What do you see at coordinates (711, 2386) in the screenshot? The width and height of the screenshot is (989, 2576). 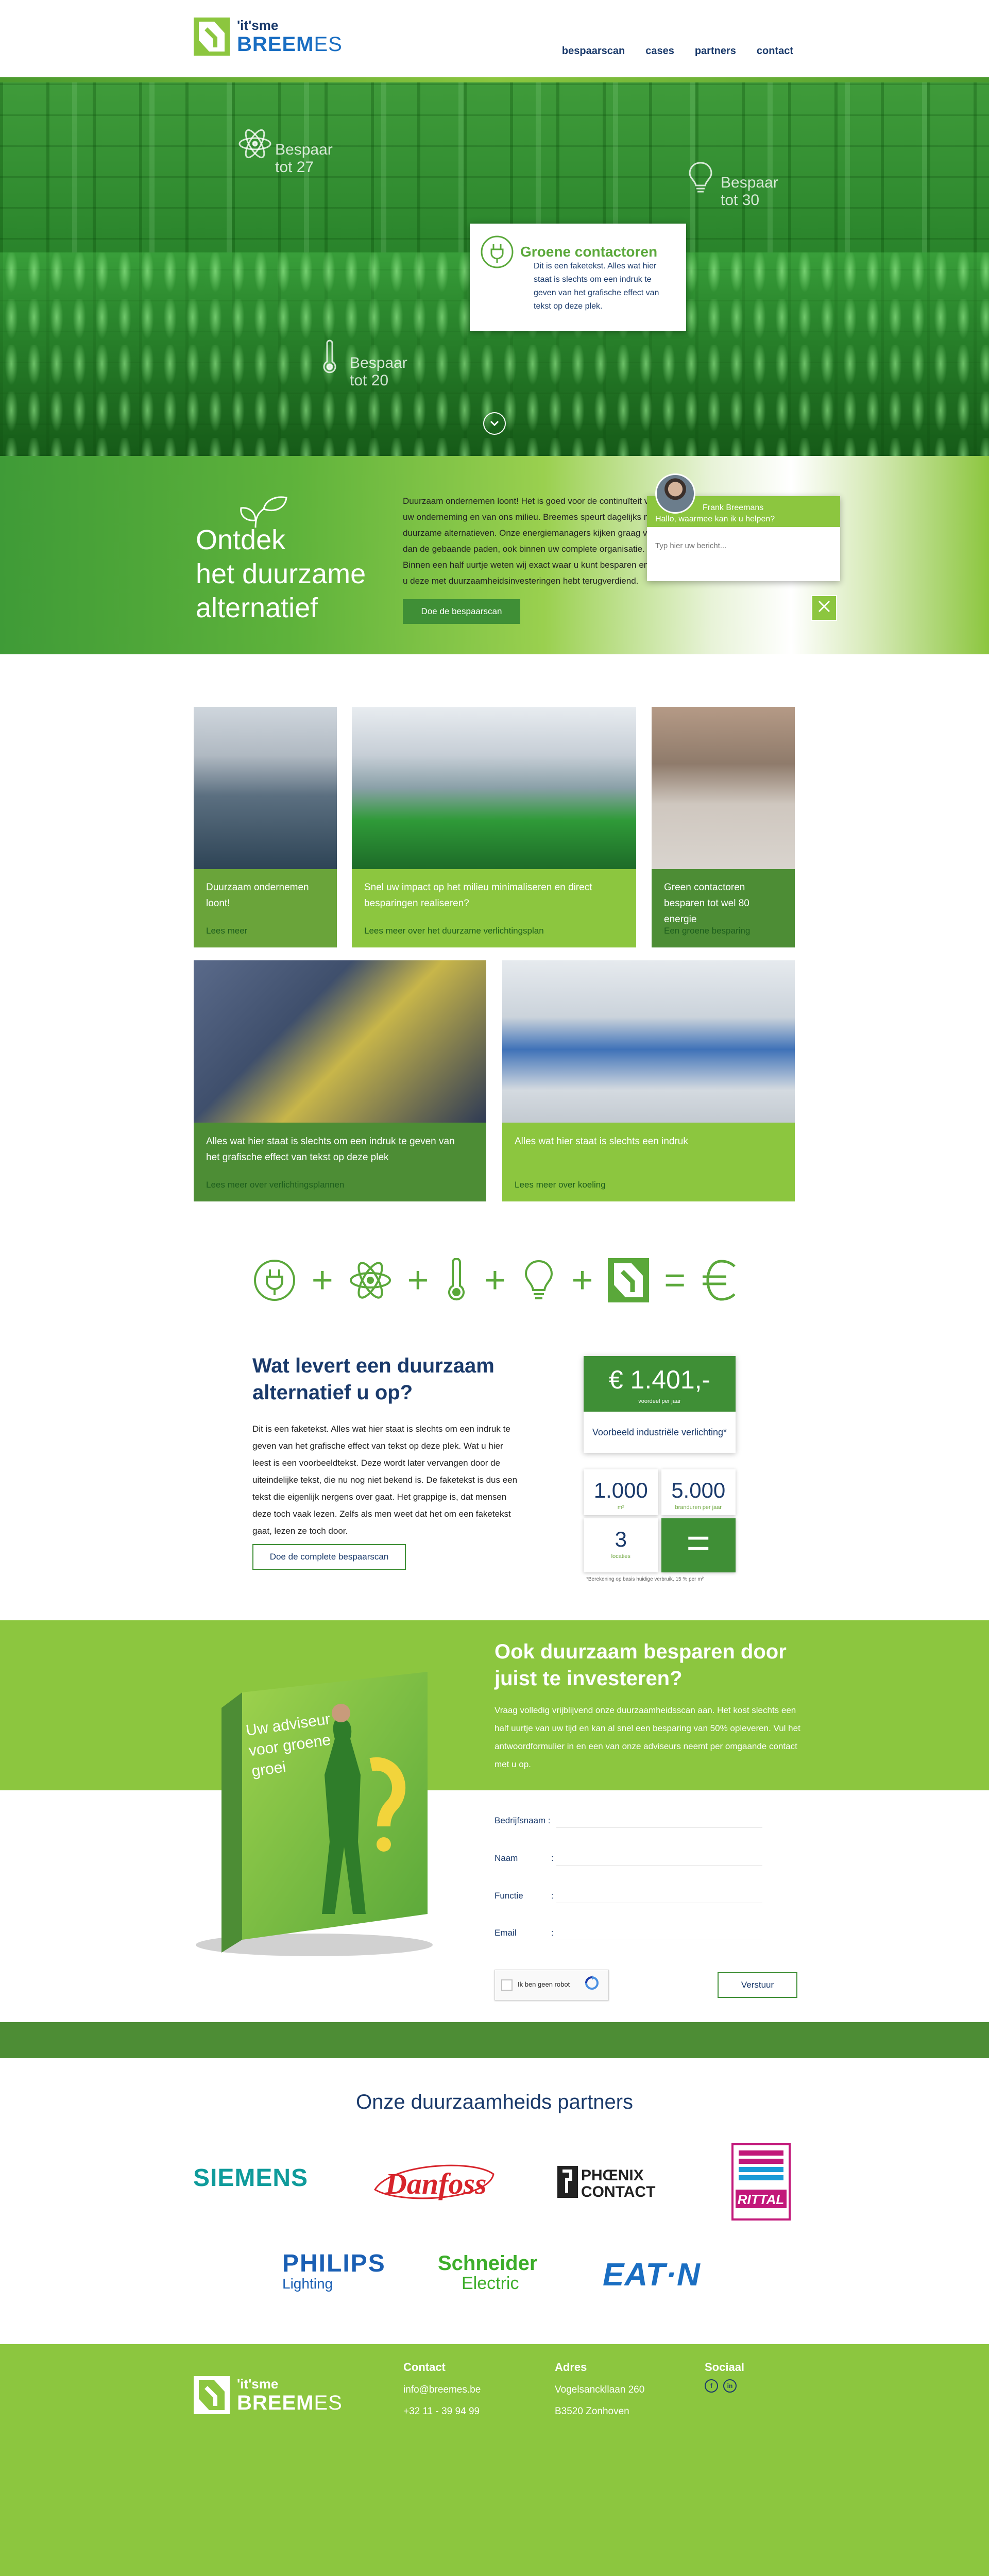 I see `facebook-icon: f` at bounding box center [711, 2386].